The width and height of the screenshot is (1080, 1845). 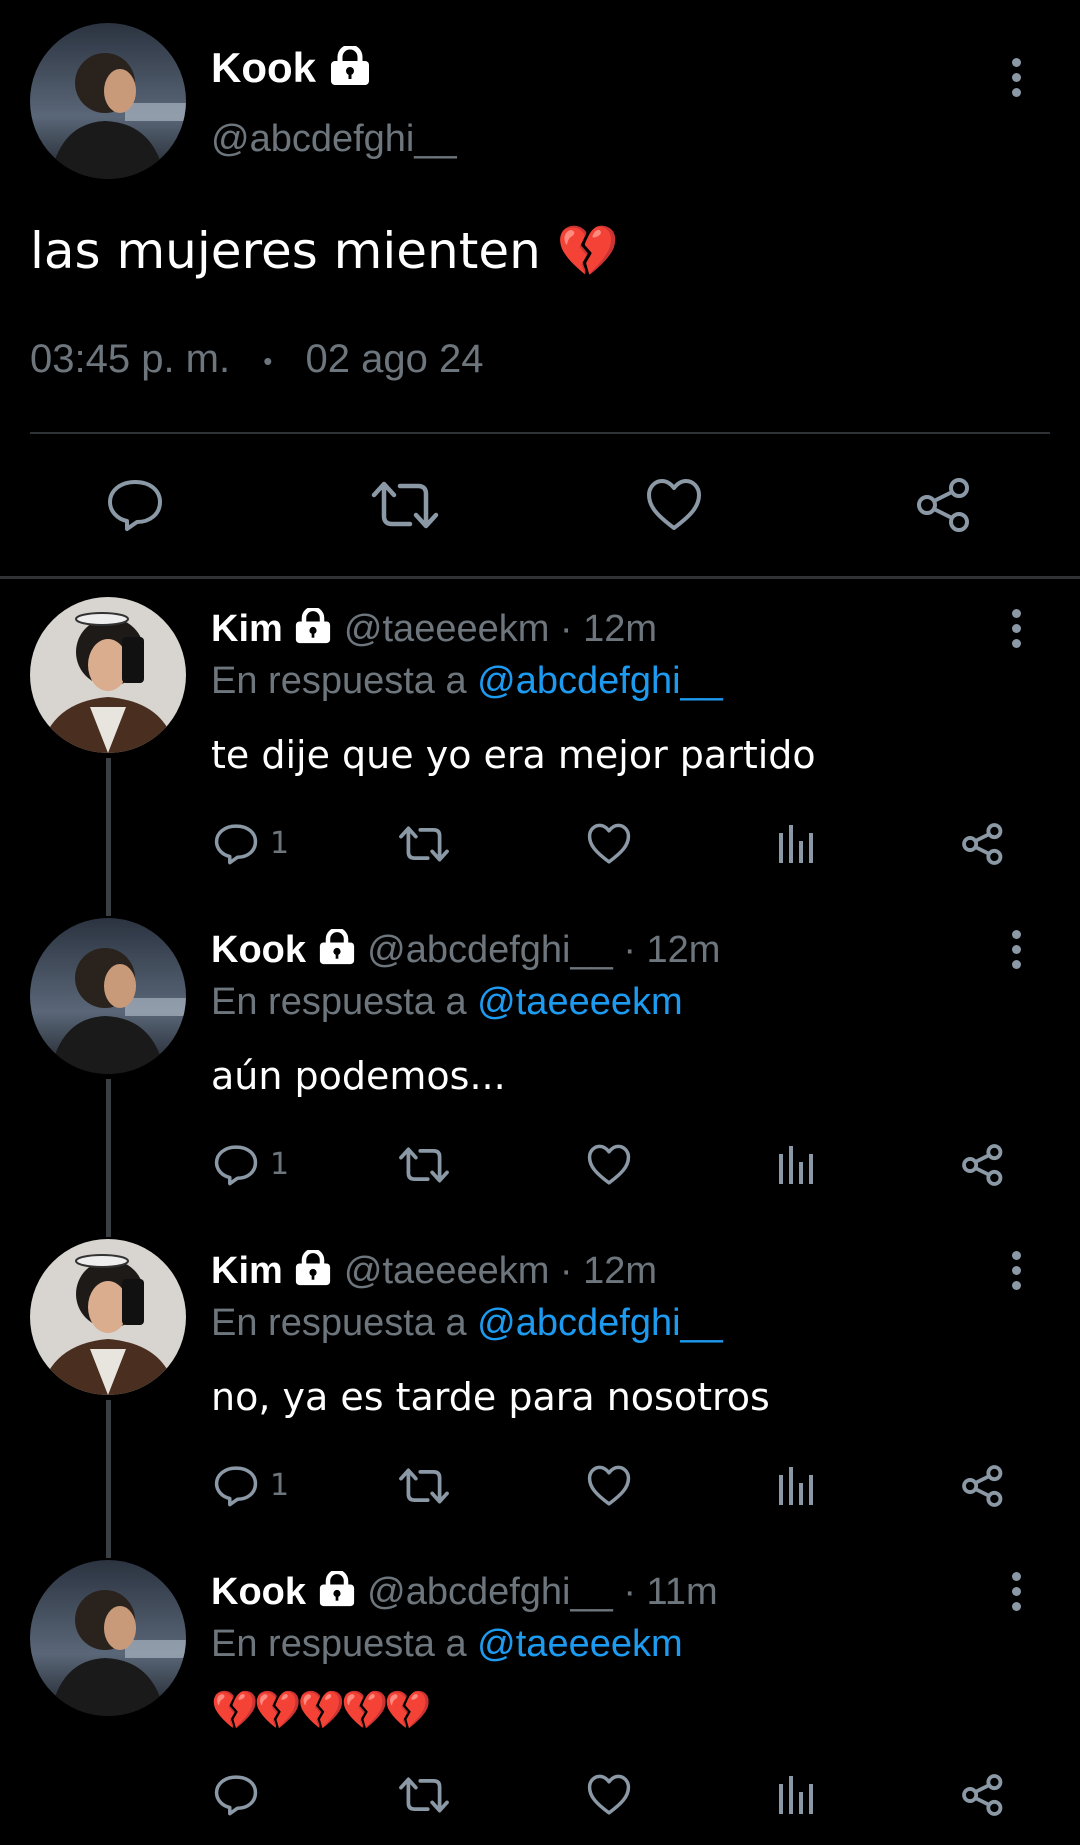 I want to click on tweet-date: 02 ago 24, so click(x=394, y=359).